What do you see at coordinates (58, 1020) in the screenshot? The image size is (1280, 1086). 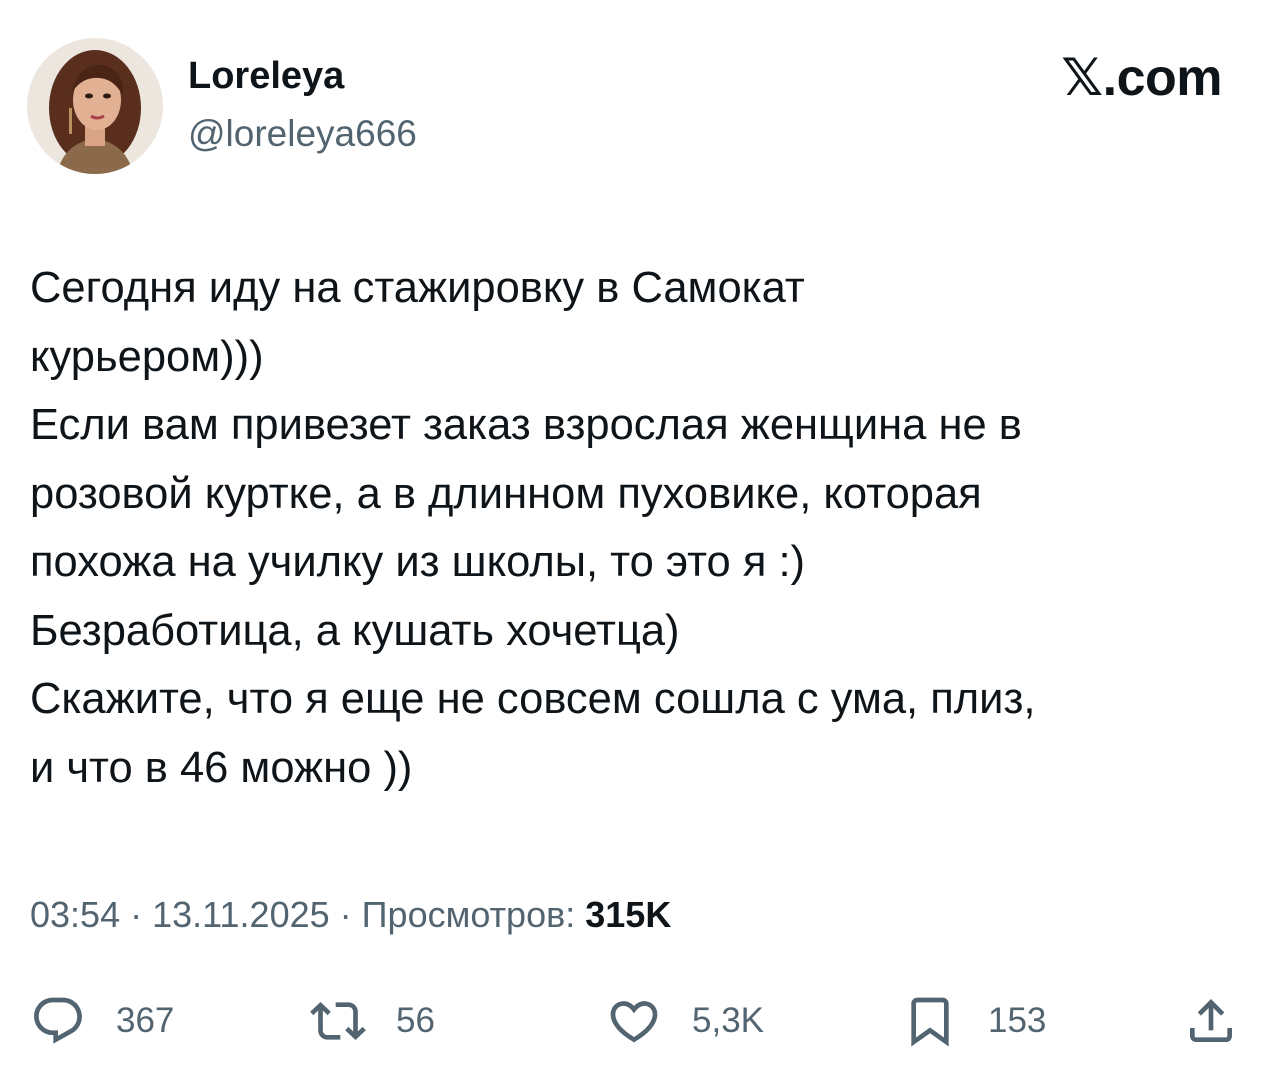 I see `reply-icon` at bounding box center [58, 1020].